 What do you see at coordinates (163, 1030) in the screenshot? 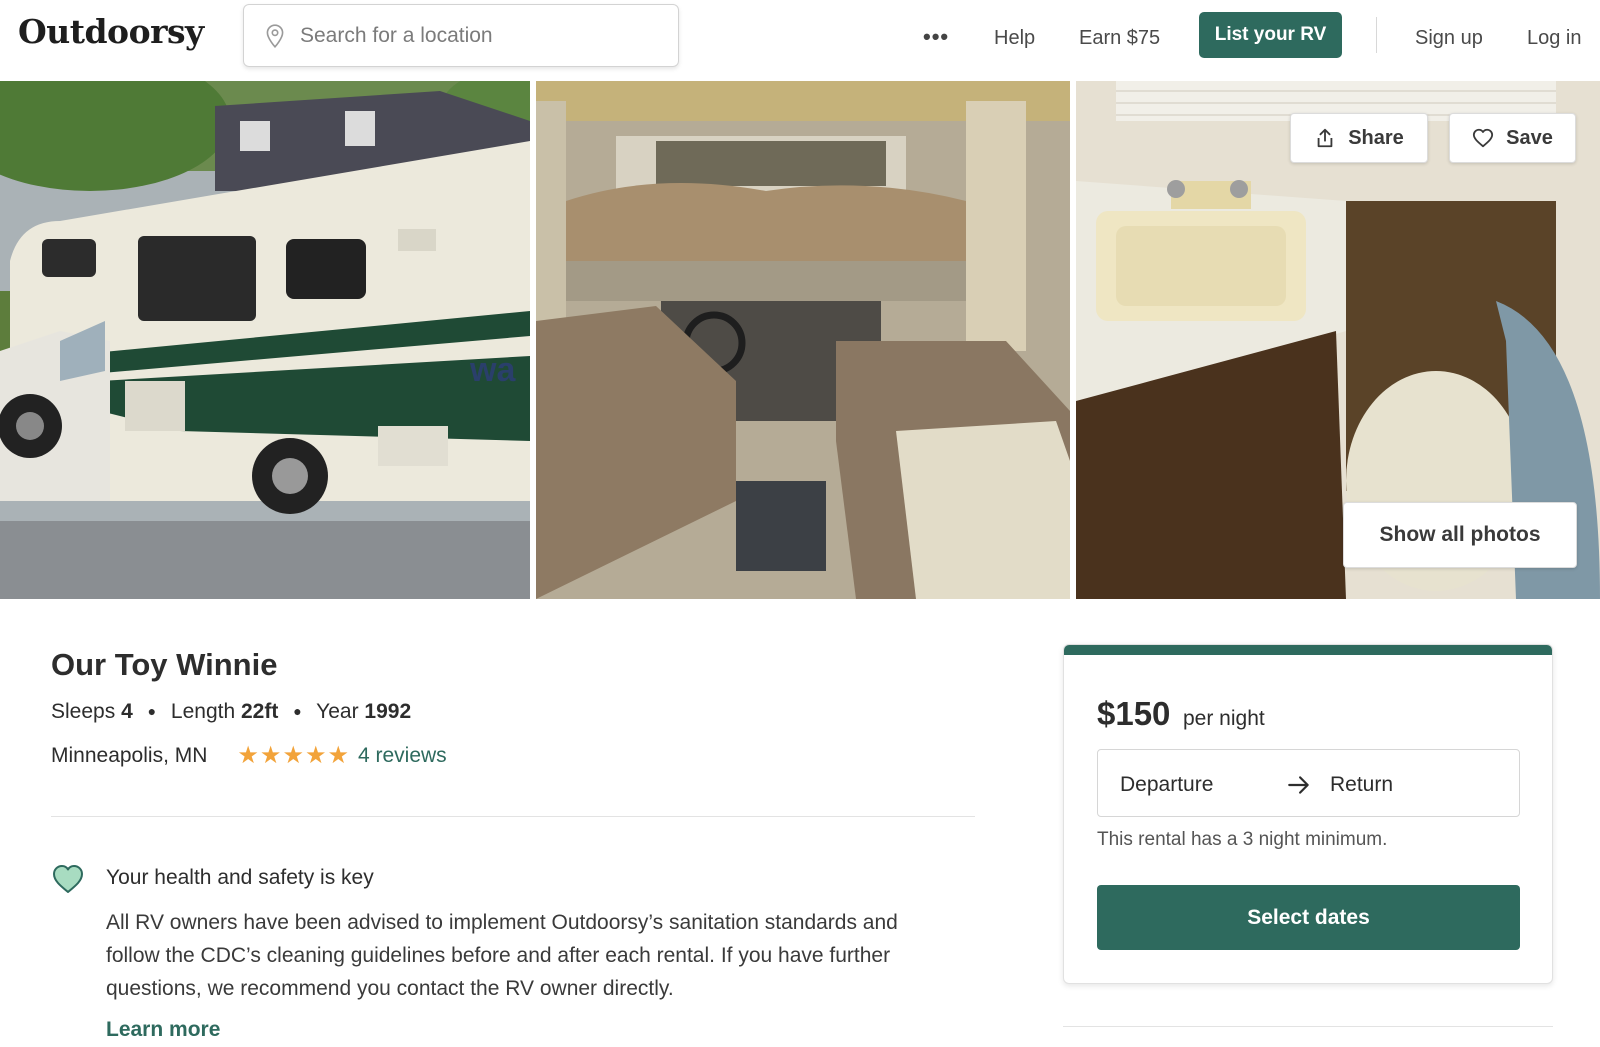
I see `learn-more-link: Learn more` at bounding box center [163, 1030].